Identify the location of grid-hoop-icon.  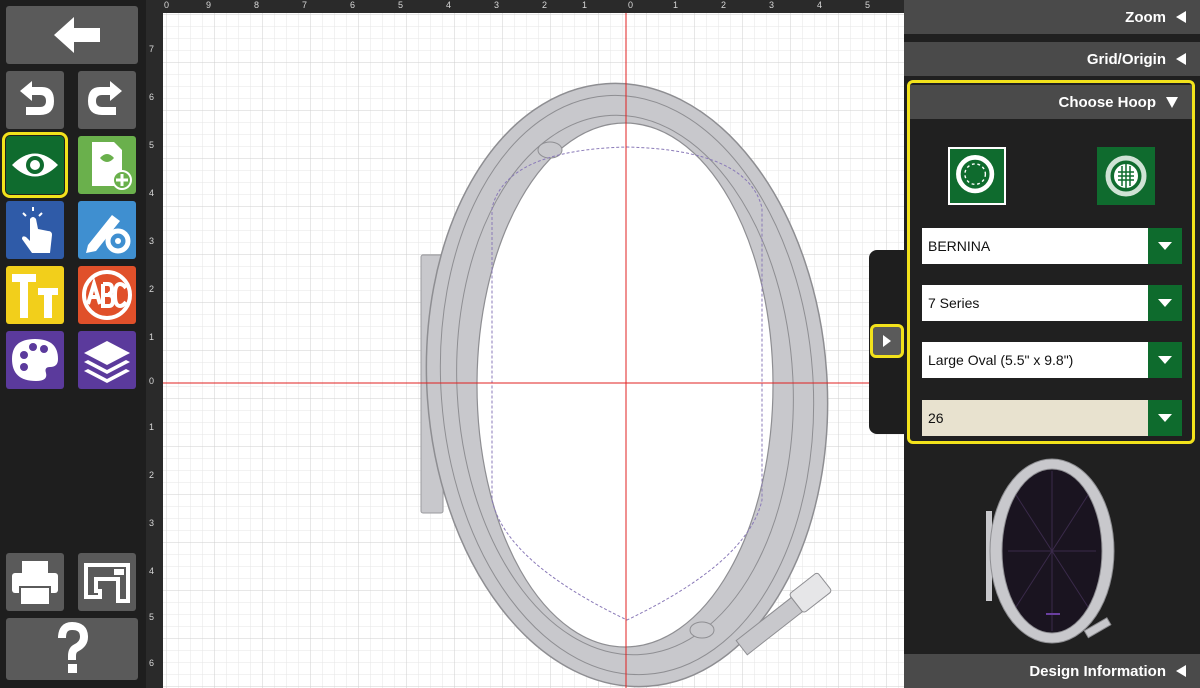
(1126, 176).